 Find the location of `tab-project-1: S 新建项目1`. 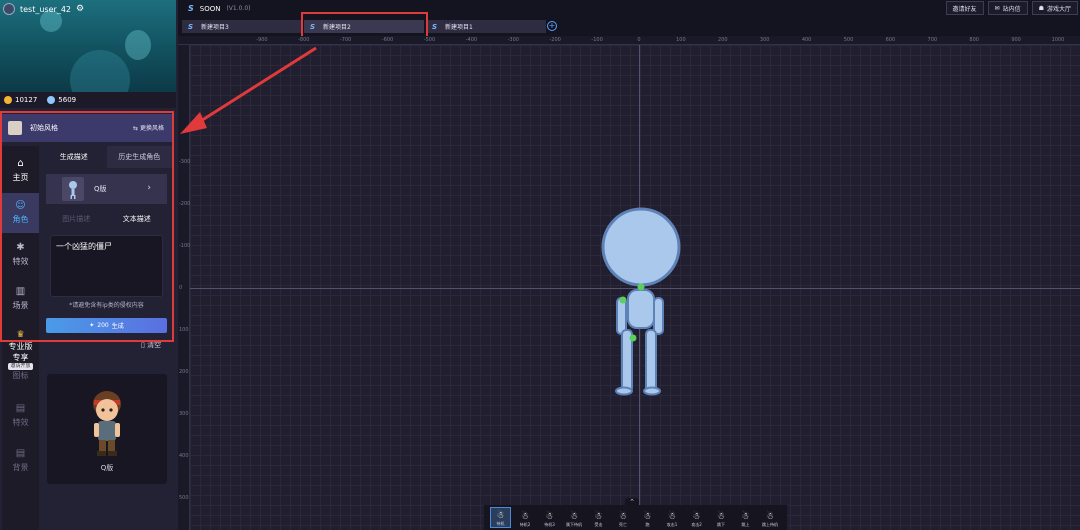

tab-project-1: S 新建项目1 is located at coordinates (486, 26).